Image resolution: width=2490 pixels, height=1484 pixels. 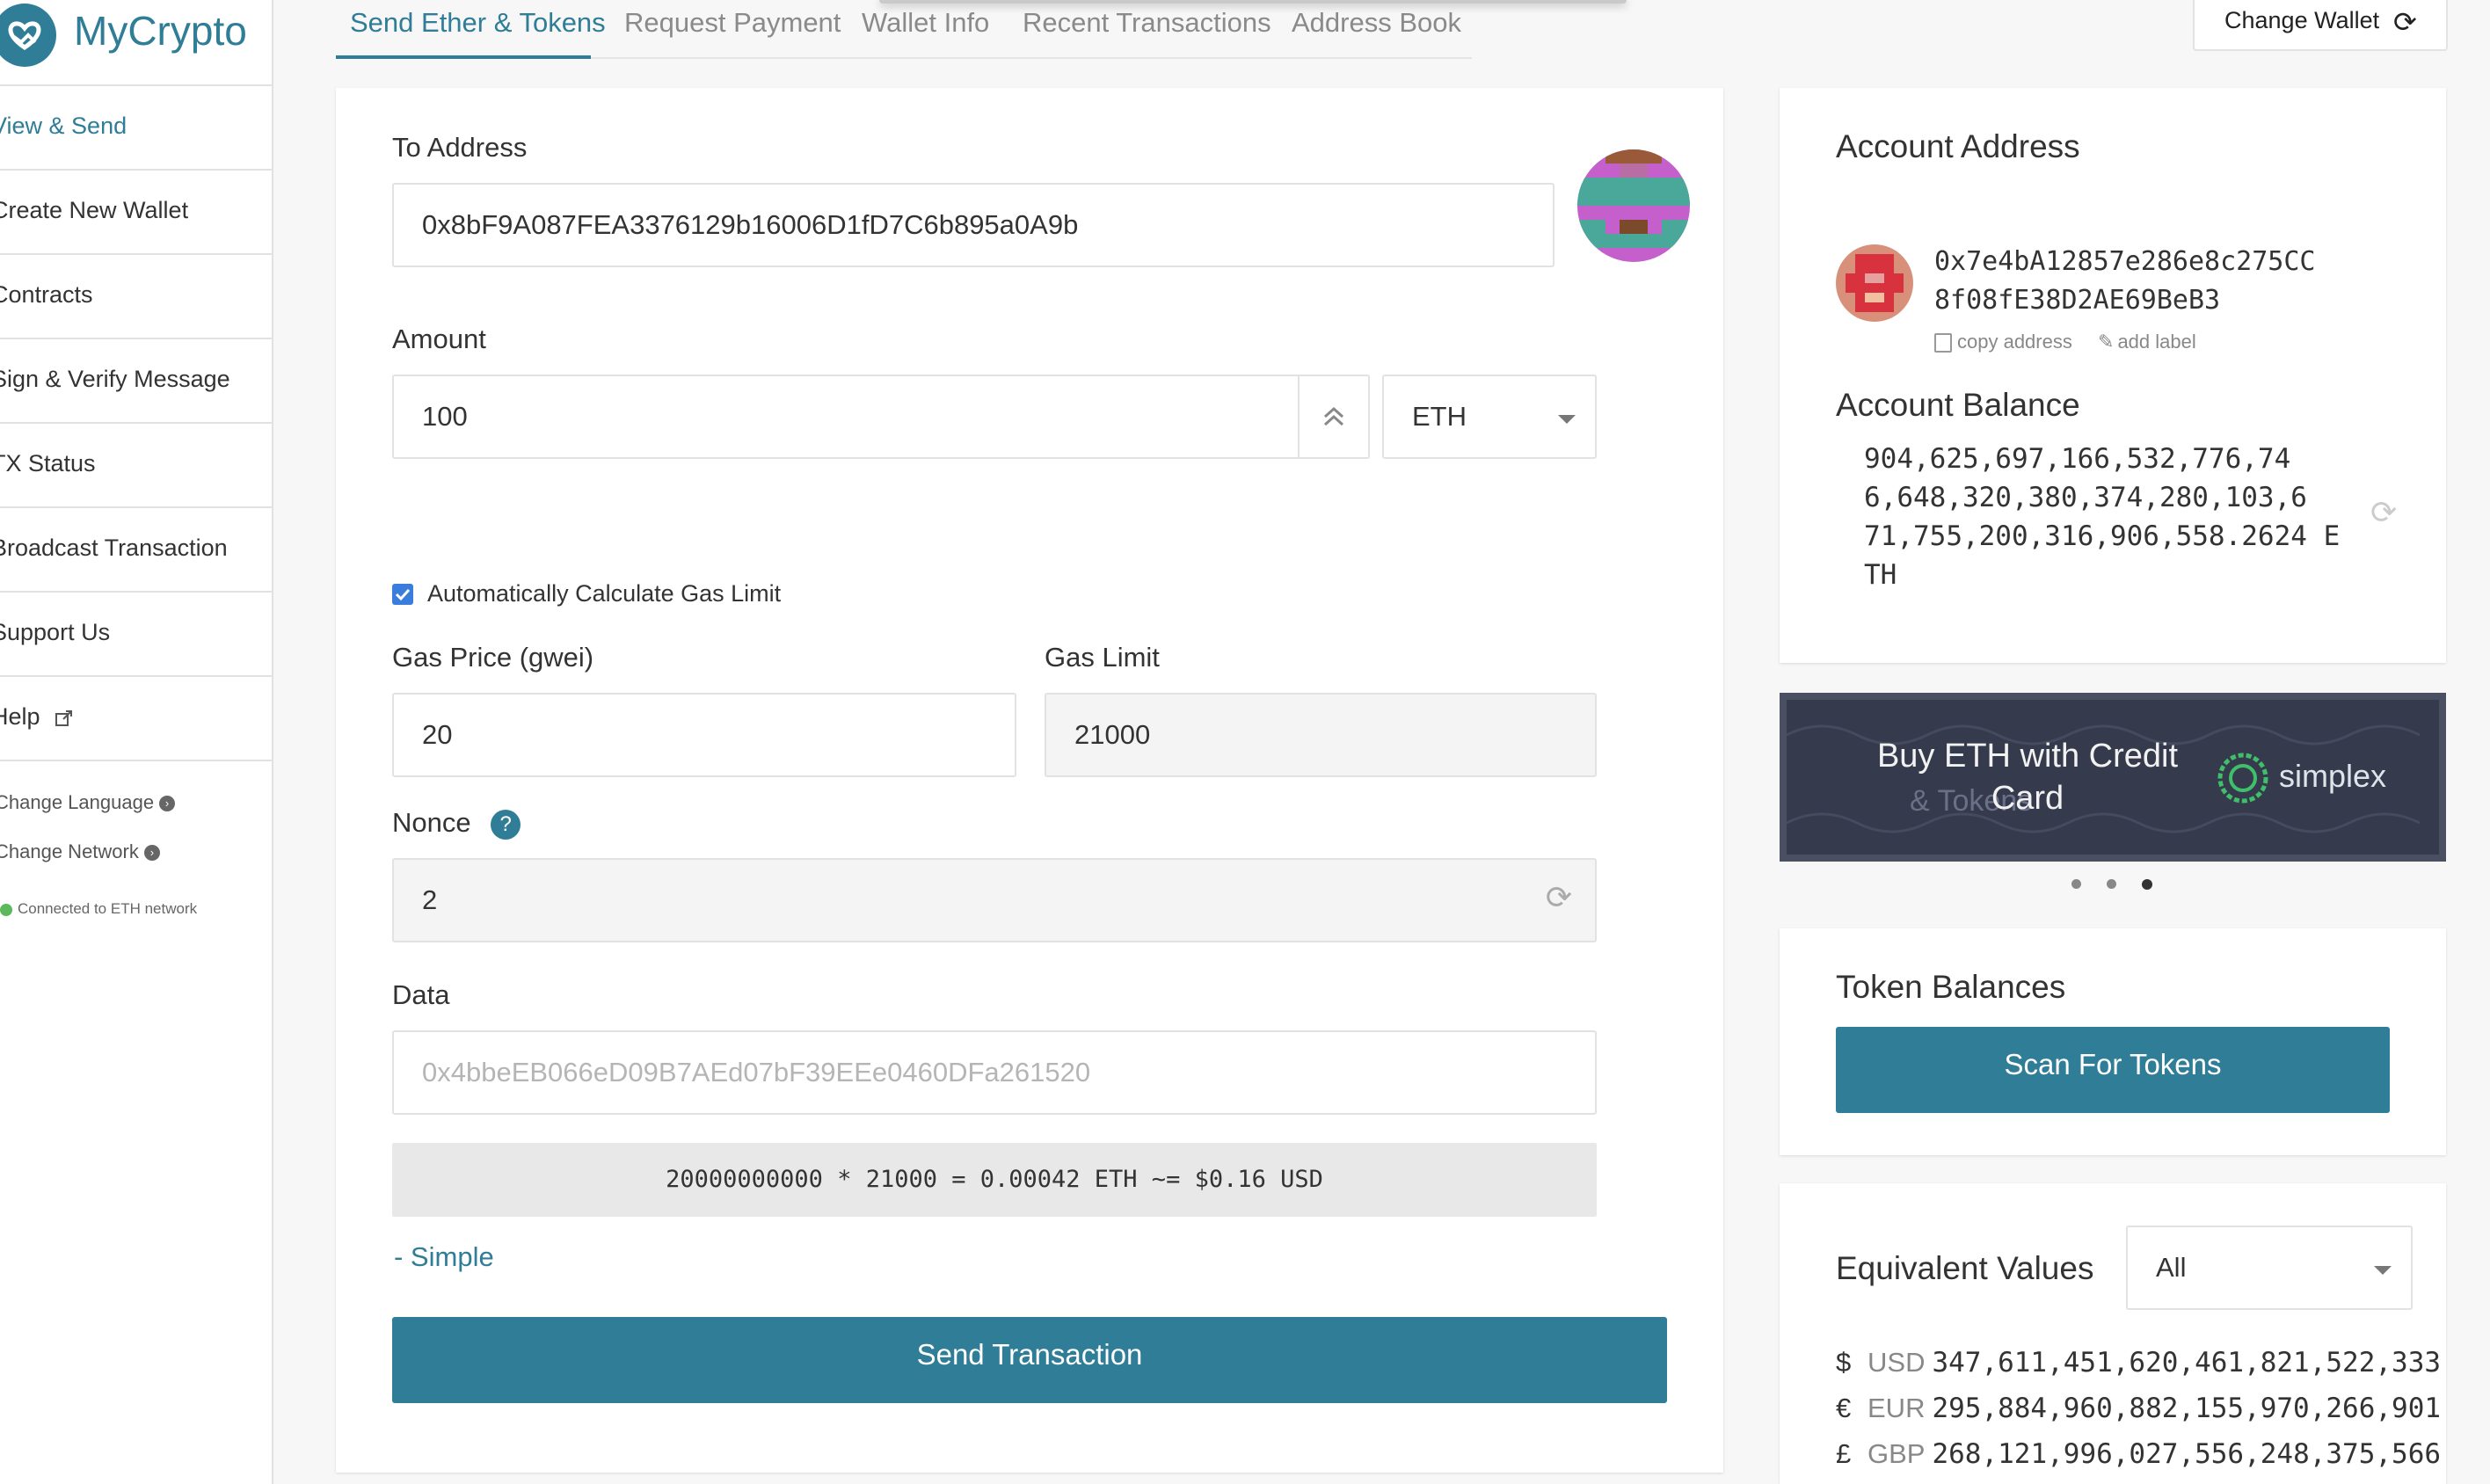 I want to click on active-tab-indicator, so click(x=463, y=57).